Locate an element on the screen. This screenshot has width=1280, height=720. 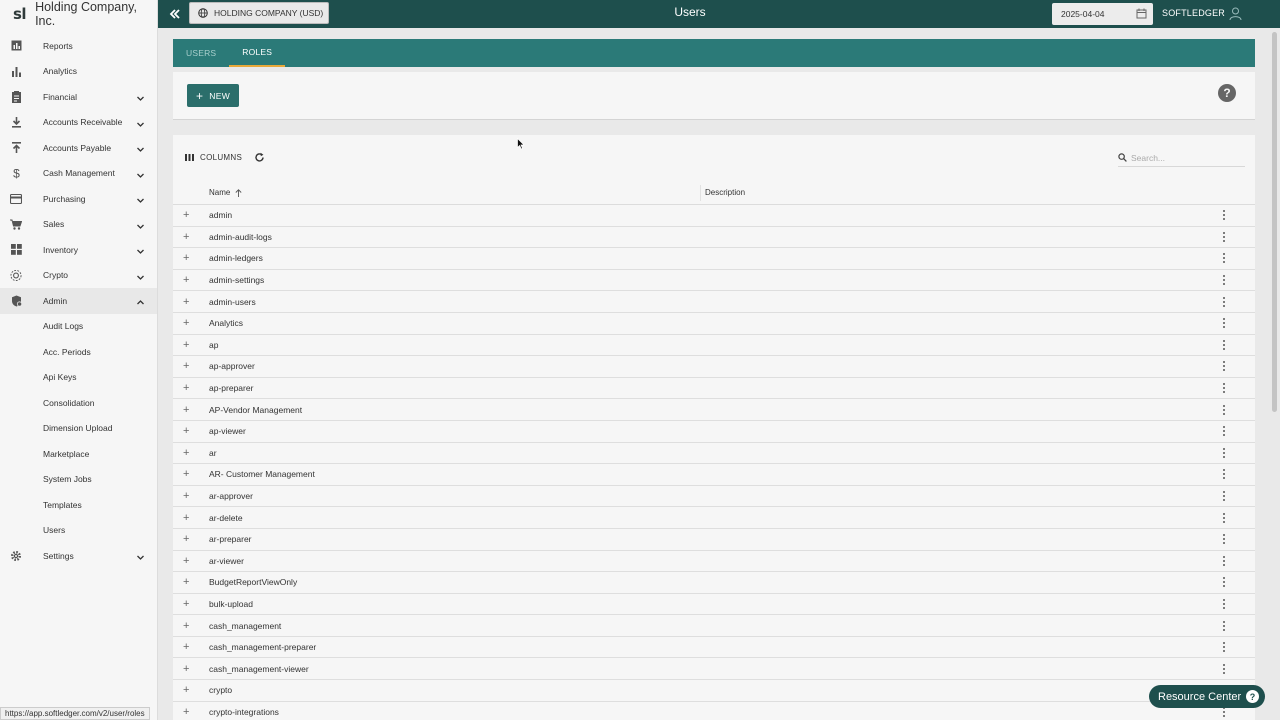
page-scrollbar is located at coordinates (1274, 222).